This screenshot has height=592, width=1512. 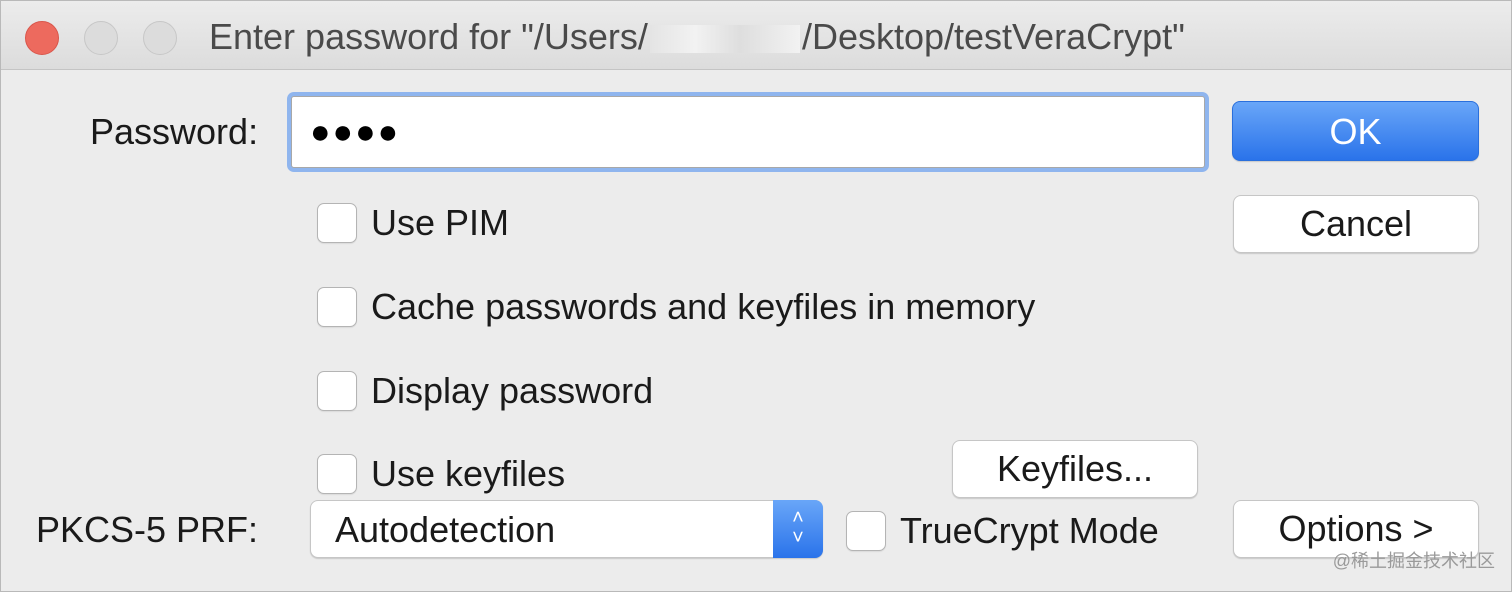 What do you see at coordinates (748, 132) in the screenshot?
I see `password-input: ●●●●` at bounding box center [748, 132].